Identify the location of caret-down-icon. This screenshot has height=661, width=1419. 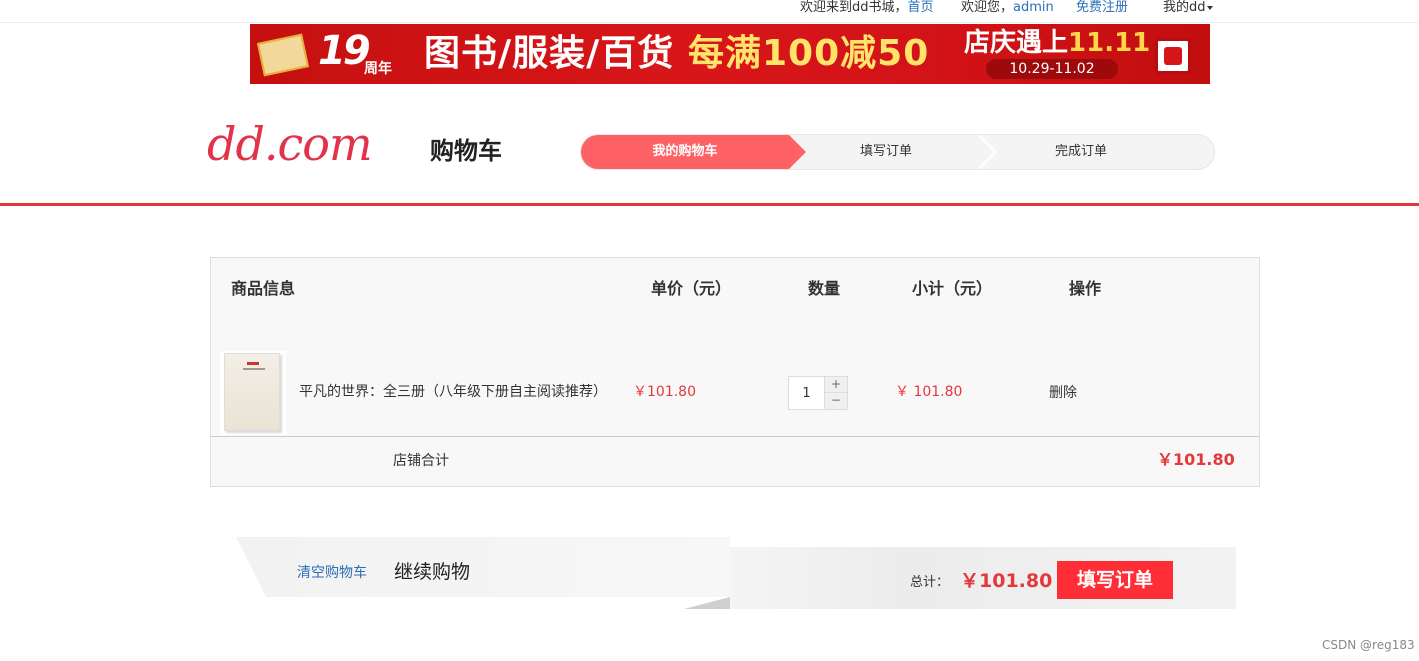
(1209, 7).